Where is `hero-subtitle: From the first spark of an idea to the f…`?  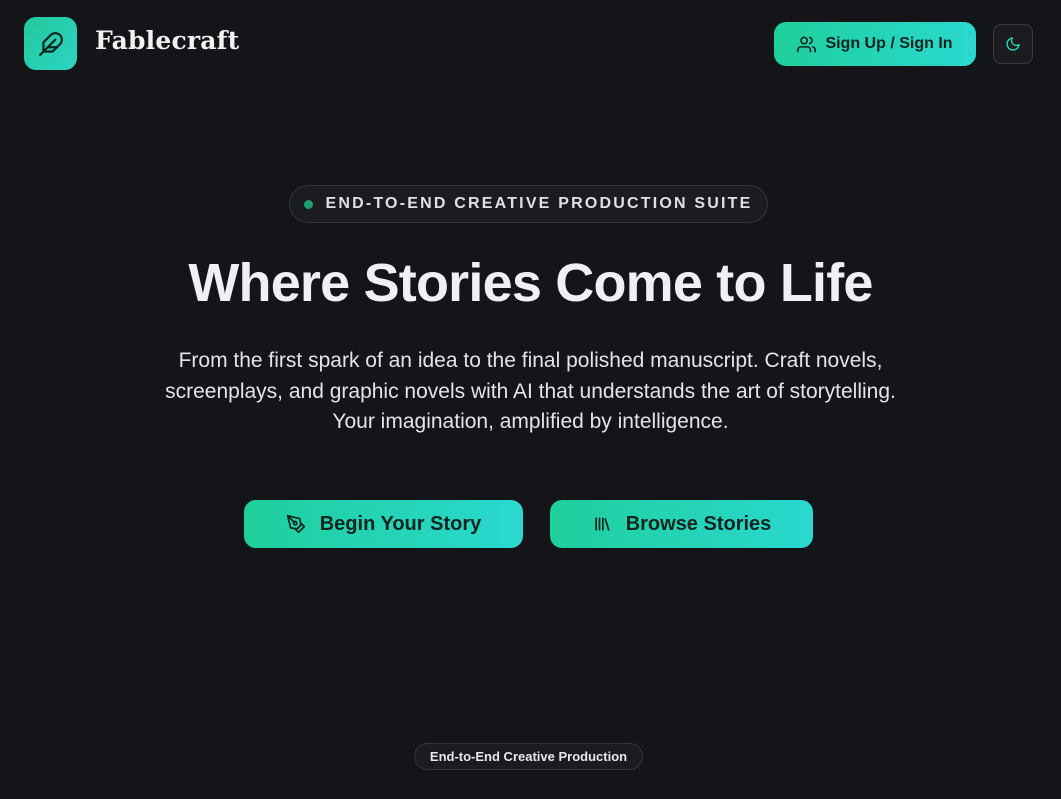
hero-subtitle: From the first spark of an idea to the f… is located at coordinates (530, 392).